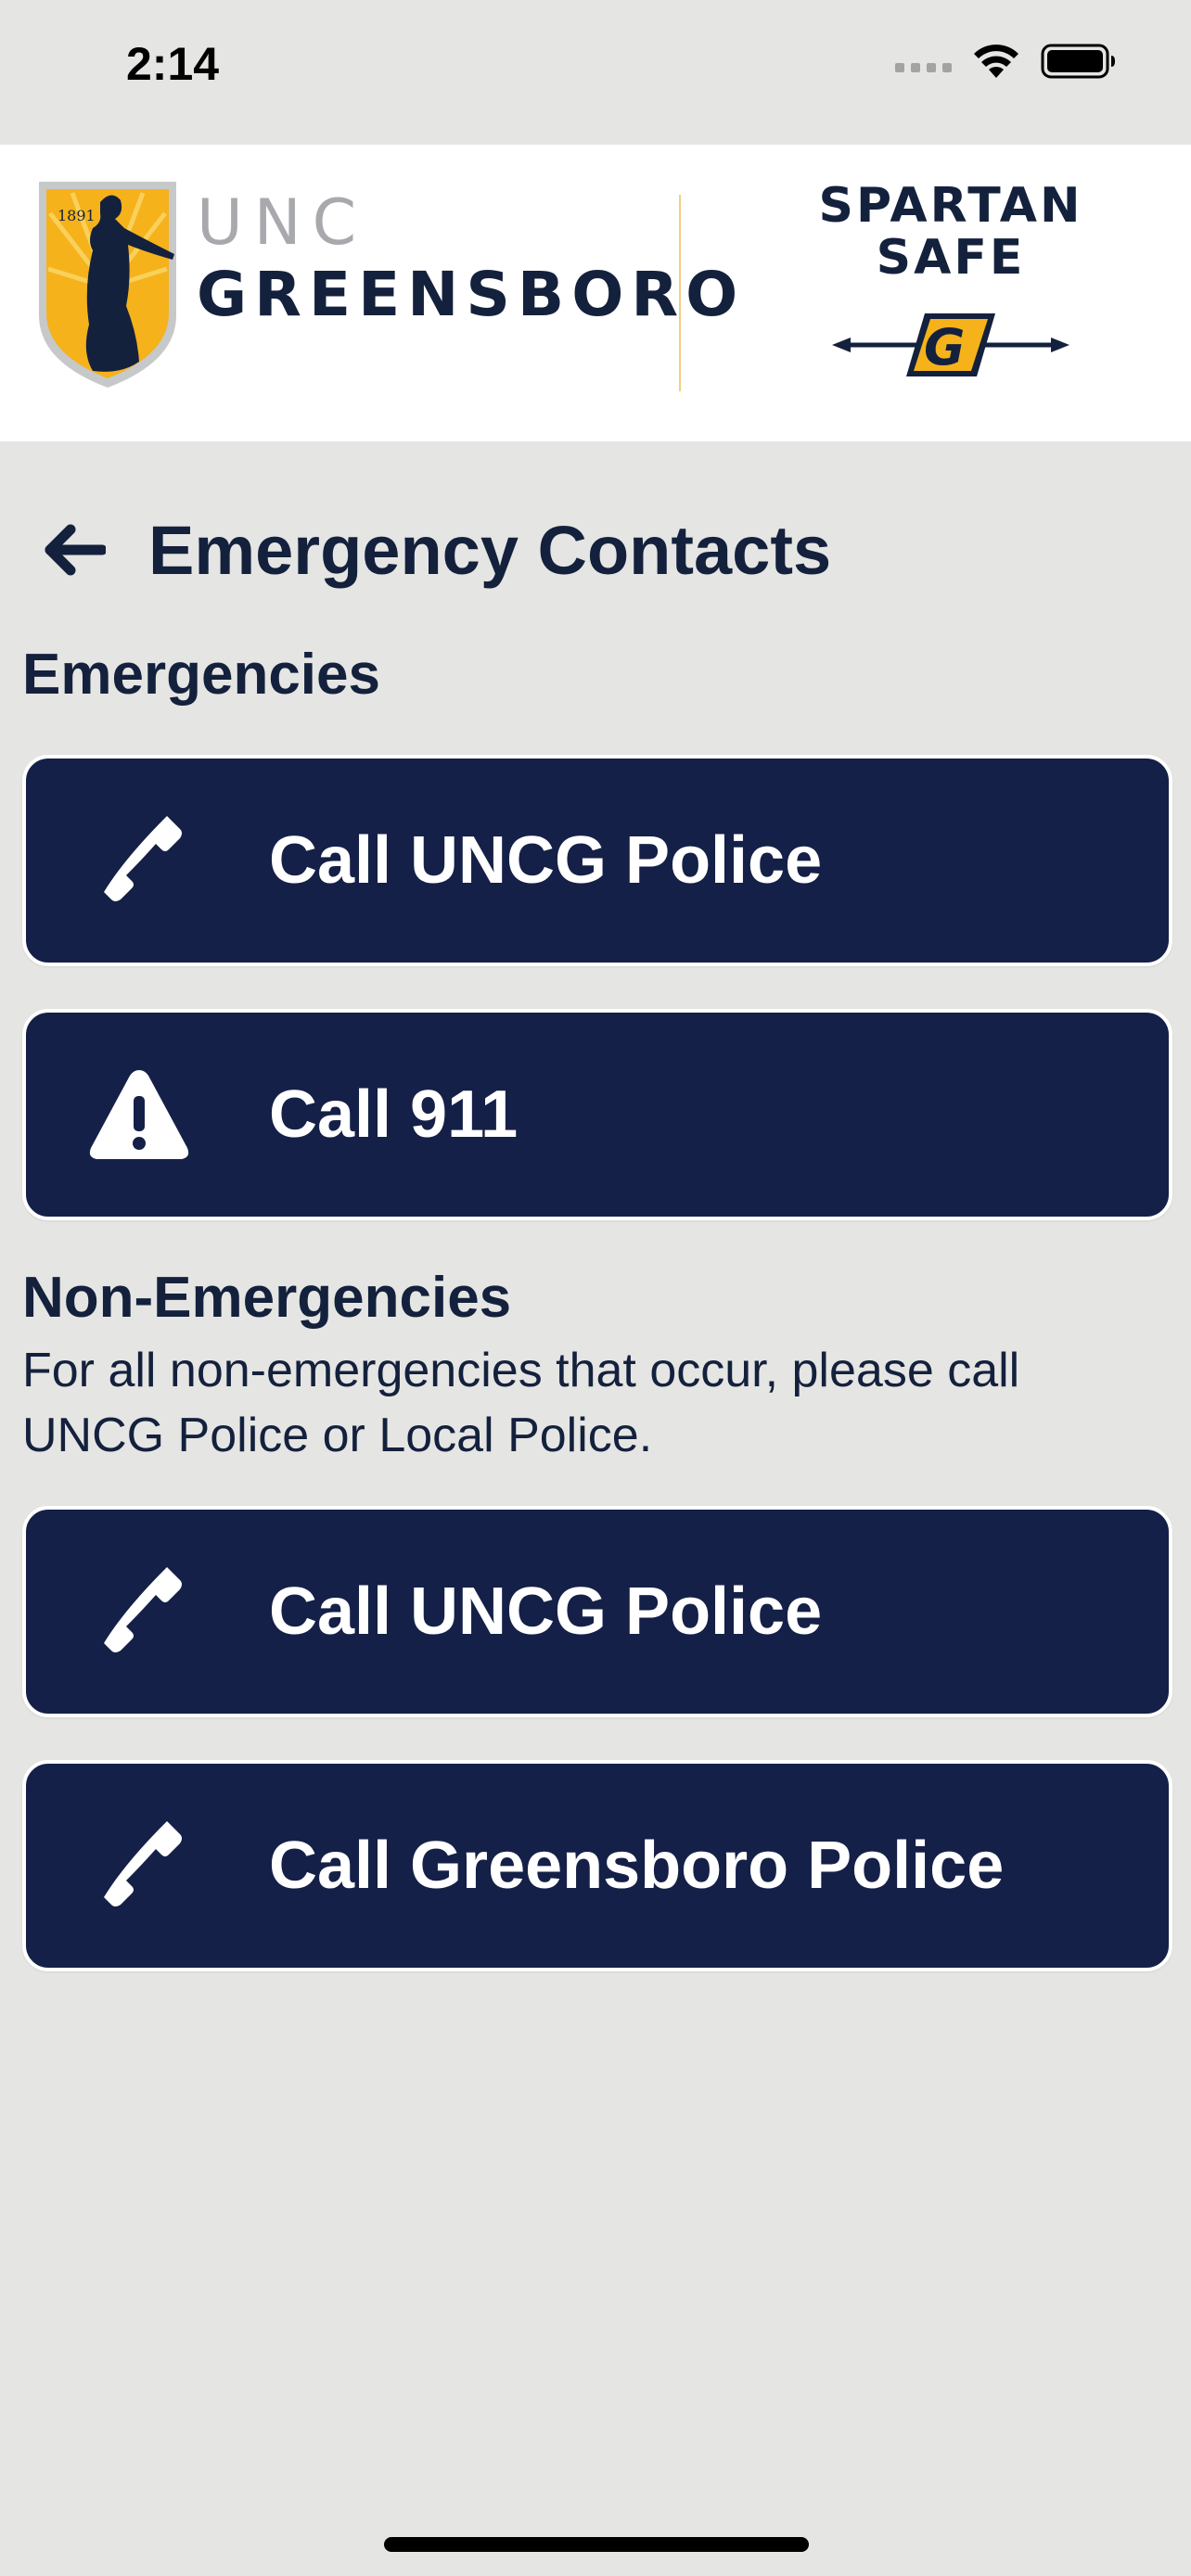 The width and height of the screenshot is (1191, 2576). What do you see at coordinates (267, 1298) in the screenshot?
I see `non-emergencies-heading: Non-Emergencies` at bounding box center [267, 1298].